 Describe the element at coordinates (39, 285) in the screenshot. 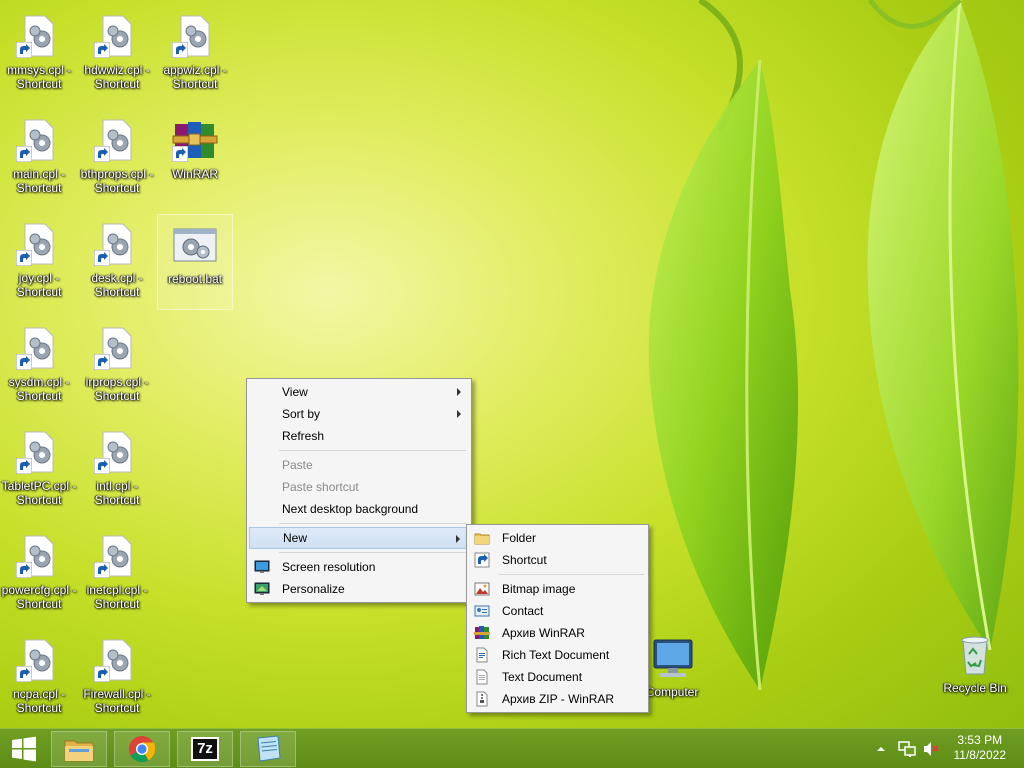

I see `icon-label: joy.cpl - Shortcut` at that location.